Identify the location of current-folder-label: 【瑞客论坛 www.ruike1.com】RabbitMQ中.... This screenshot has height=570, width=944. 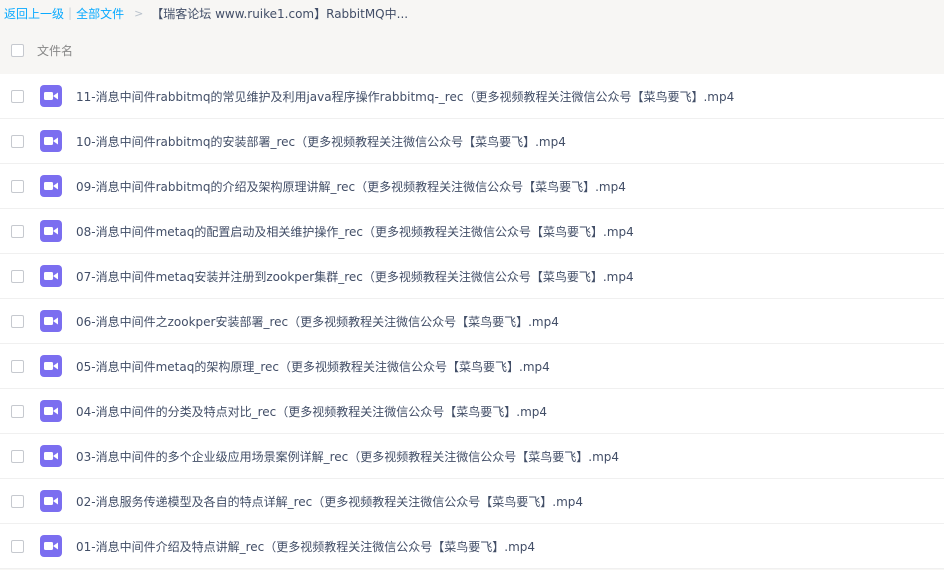
(280, 13).